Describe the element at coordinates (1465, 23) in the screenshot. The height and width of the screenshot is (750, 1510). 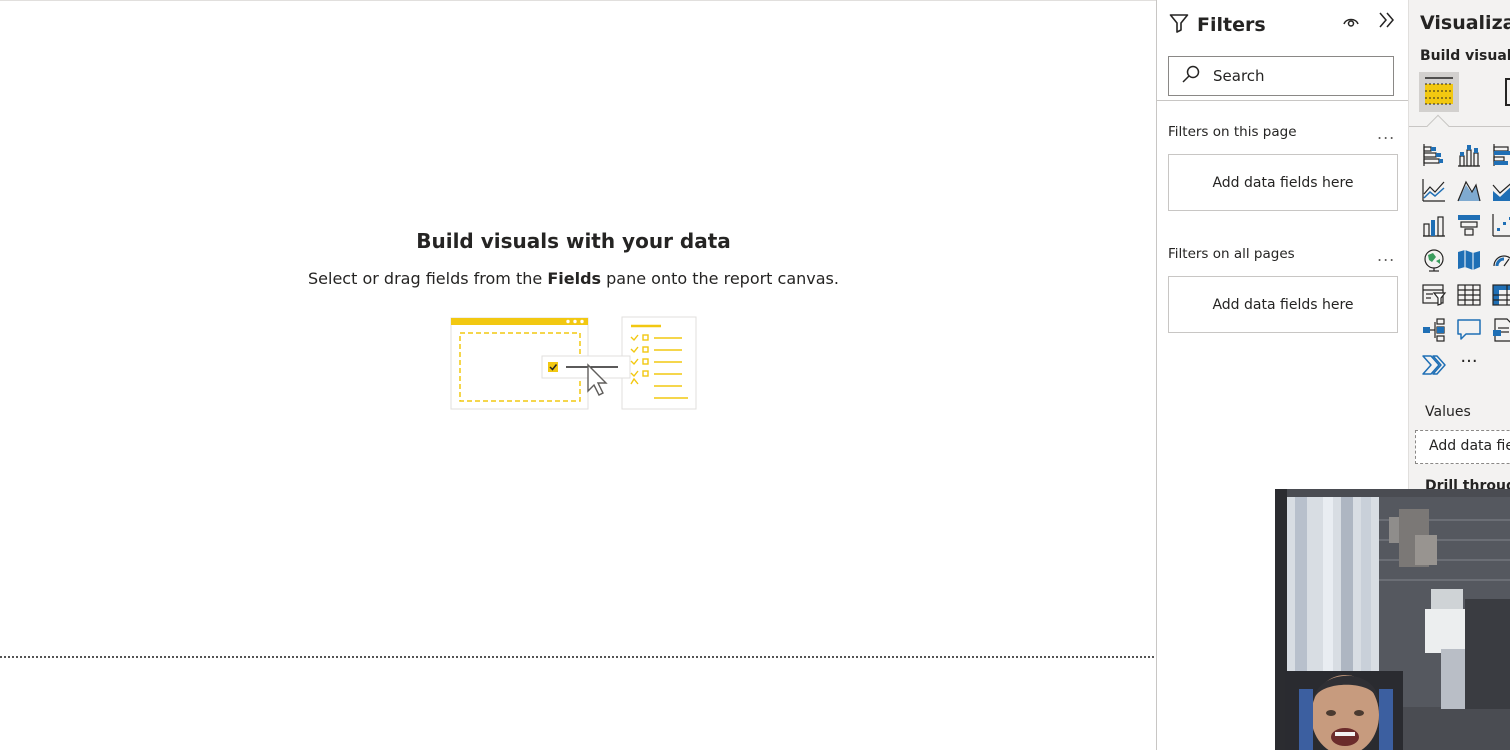
I see `visualizations-title: Visualizations` at that location.